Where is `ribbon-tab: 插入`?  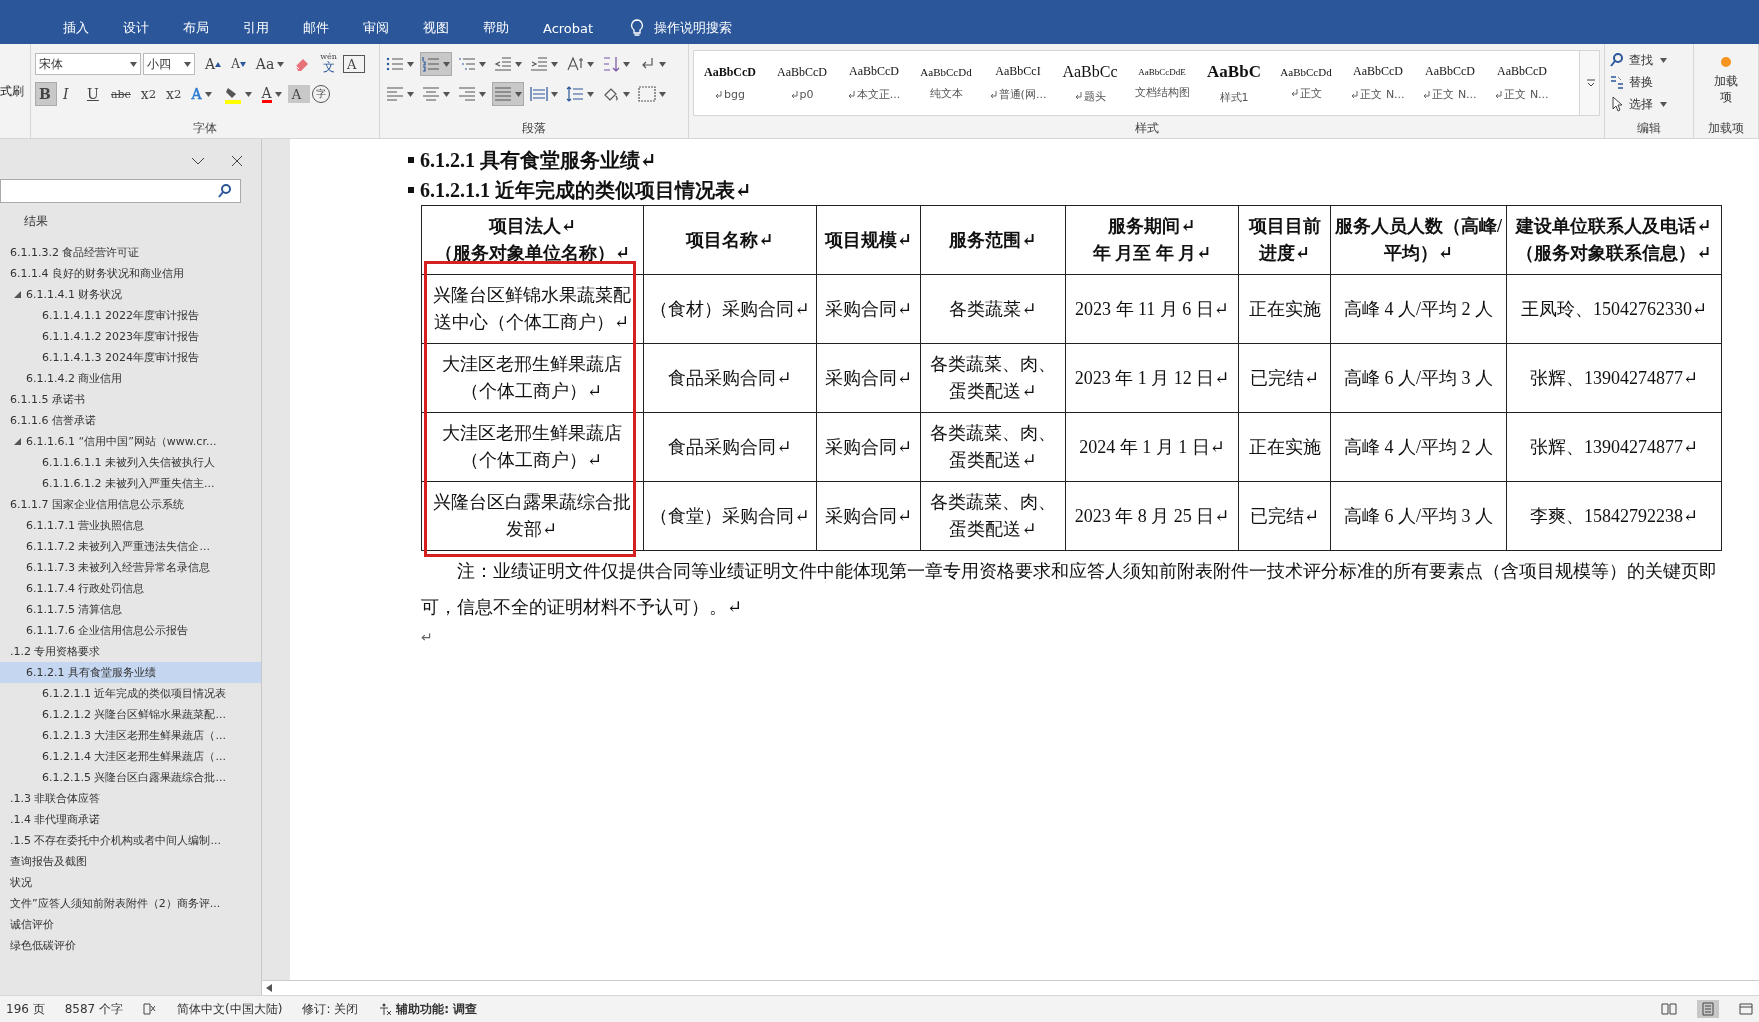
ribbon-tab: 插入 is located at coordinates (76, 28).